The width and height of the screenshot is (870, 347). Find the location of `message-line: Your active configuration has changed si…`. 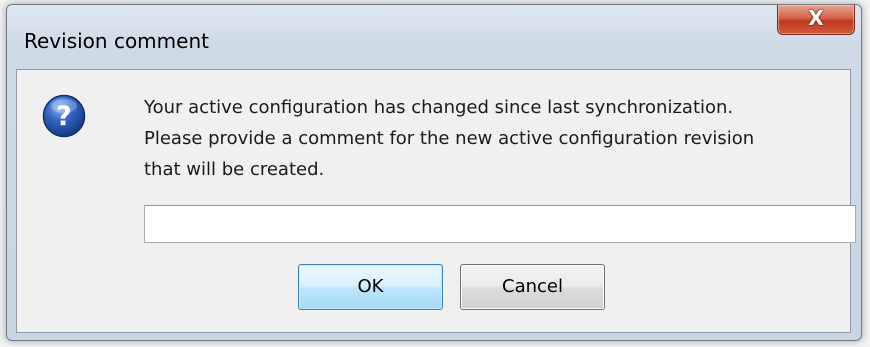

message-line: Your active configuration has changed si… is located at coordinates (439, 107).